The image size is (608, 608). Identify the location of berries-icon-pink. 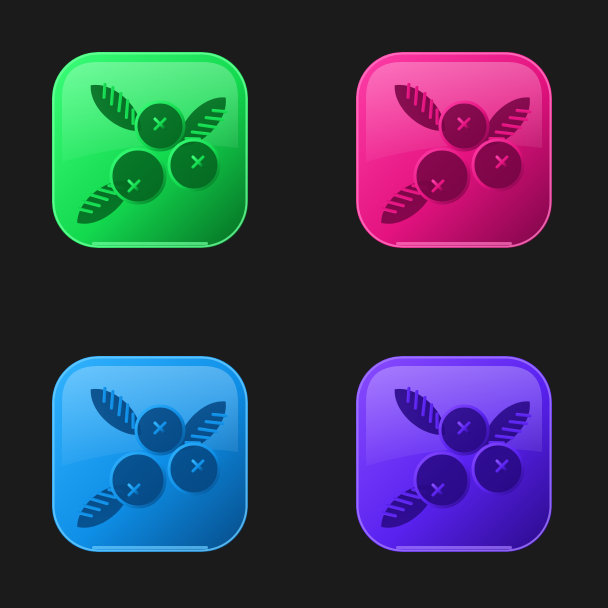
(454, 150).